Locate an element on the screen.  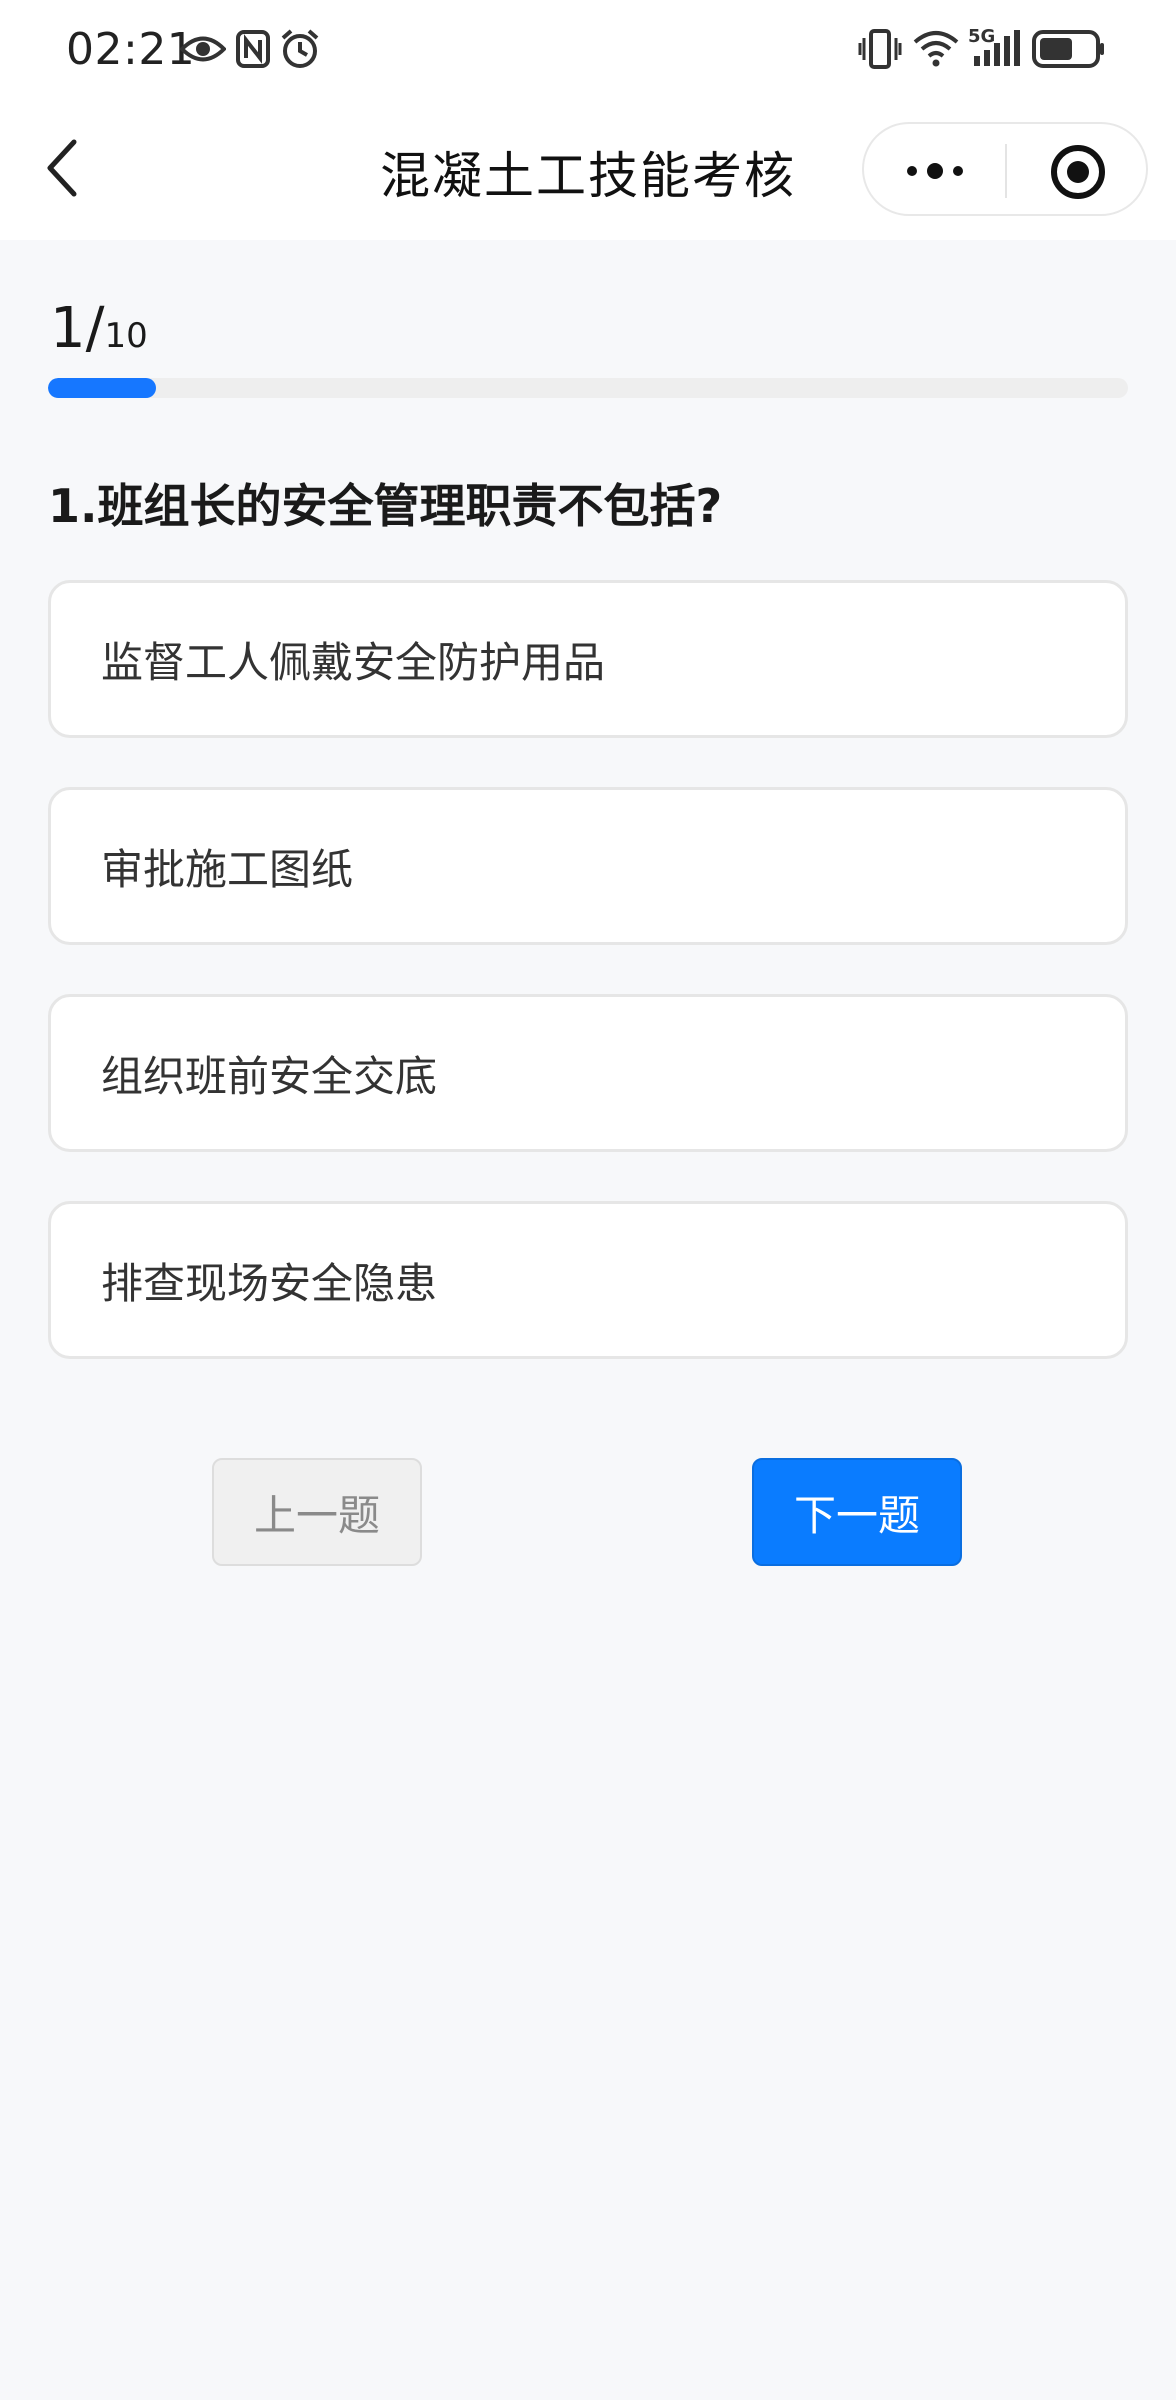
question-text: 1.班组长的安全管理职责不包括? is located at coordinates (385, 506).